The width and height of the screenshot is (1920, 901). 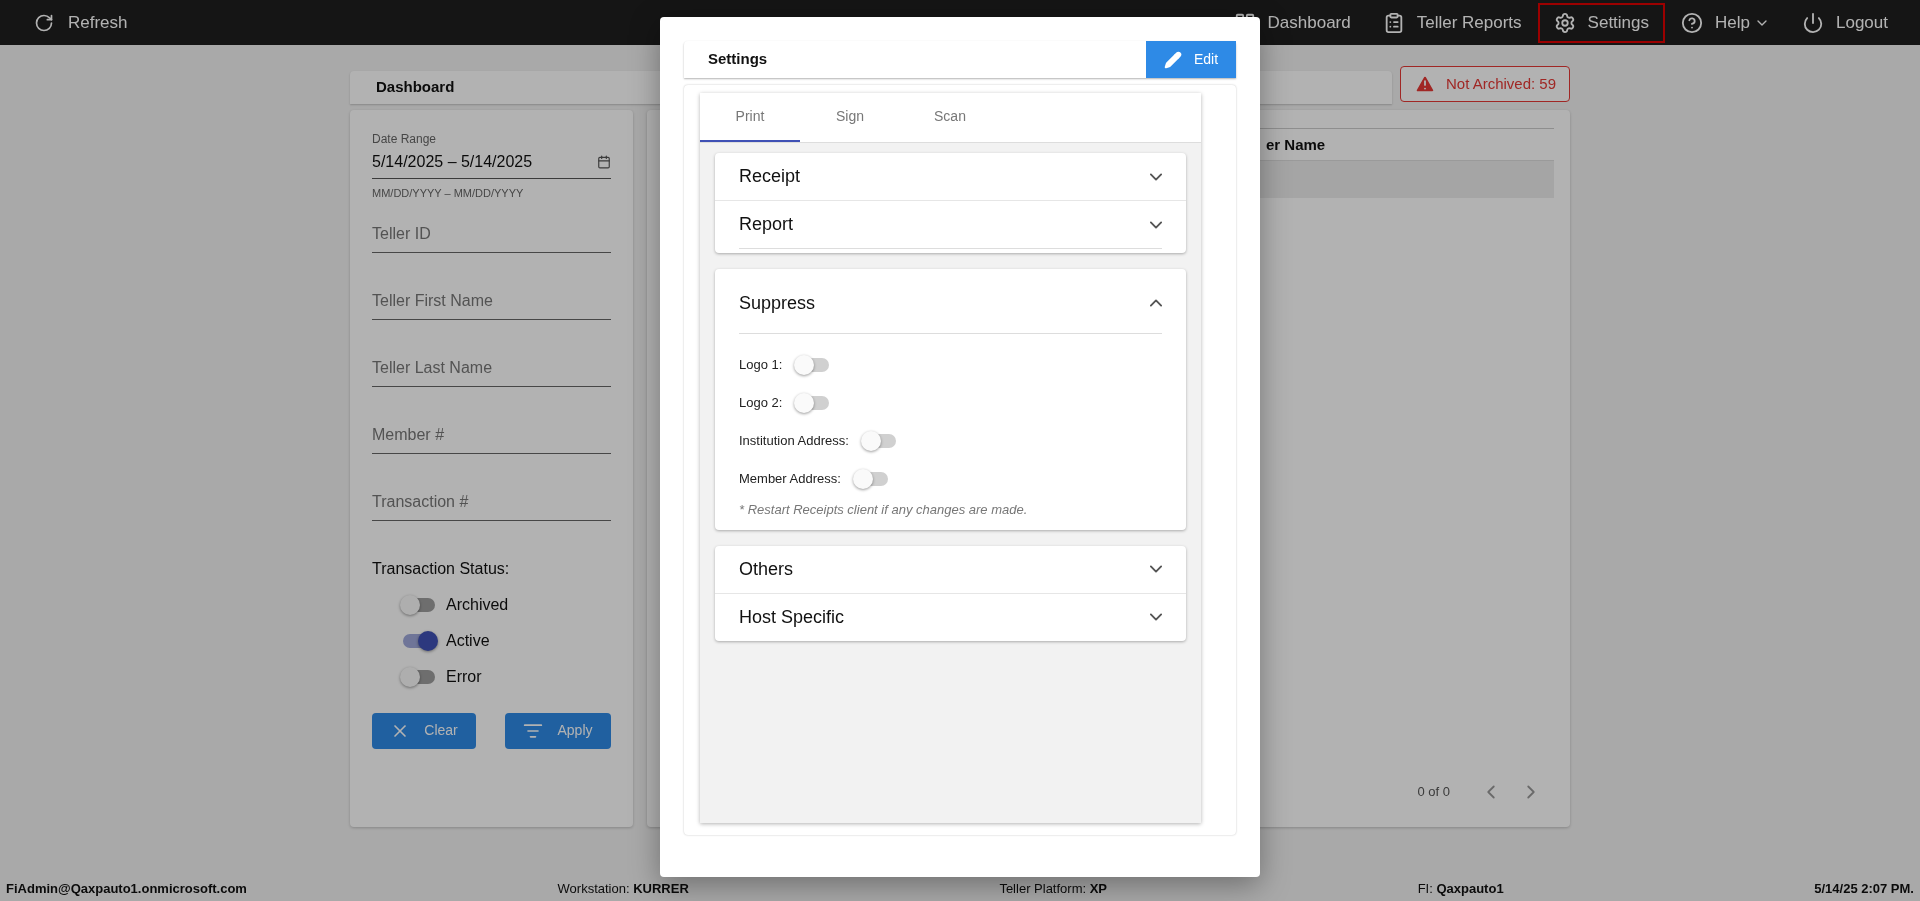 What do you see at coordinates (950, 224) in the screenshot?
I see `accordion-header: Report` at bounding box center [950, 224].